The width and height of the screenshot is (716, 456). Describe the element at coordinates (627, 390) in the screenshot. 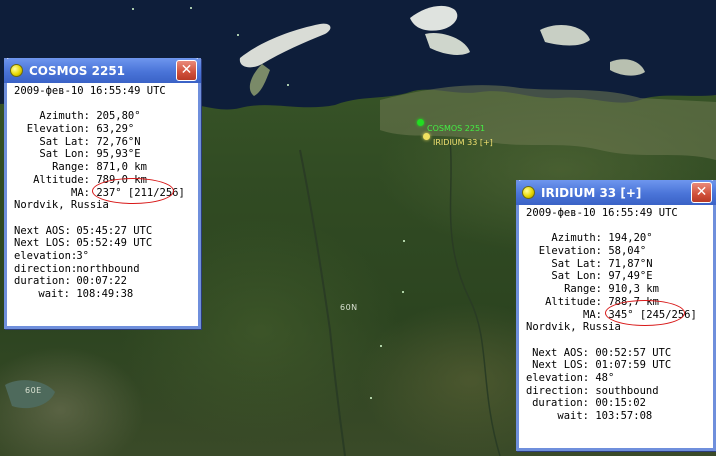

I see `field-value: southbound` at that location.